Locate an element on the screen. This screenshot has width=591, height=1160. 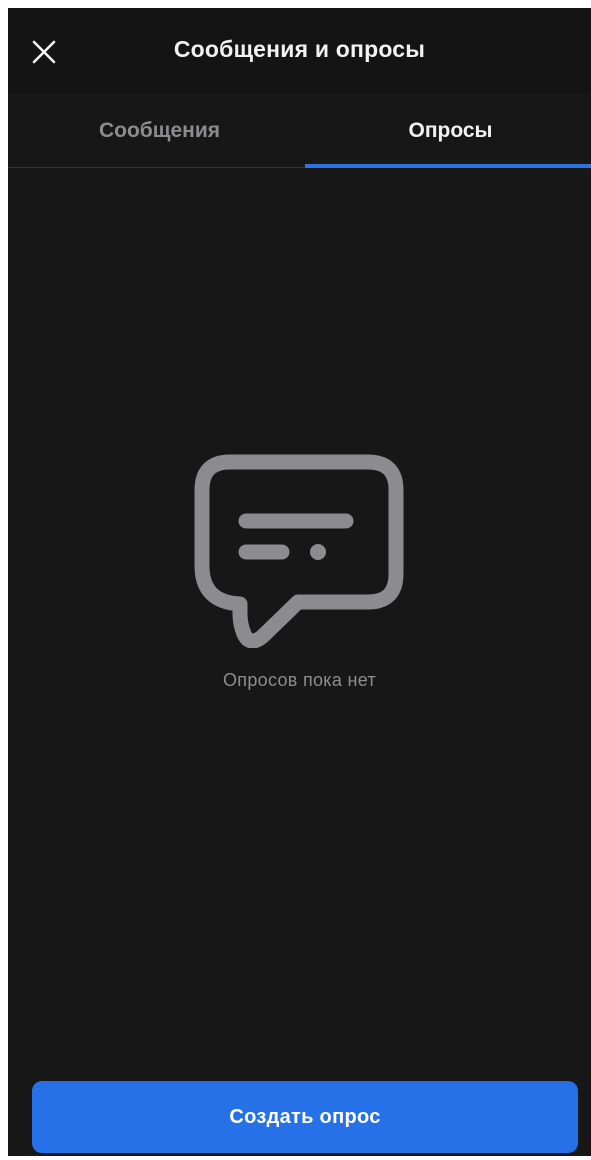
create-poll-button: Создать опрос is located at coordinates (305, 1117).